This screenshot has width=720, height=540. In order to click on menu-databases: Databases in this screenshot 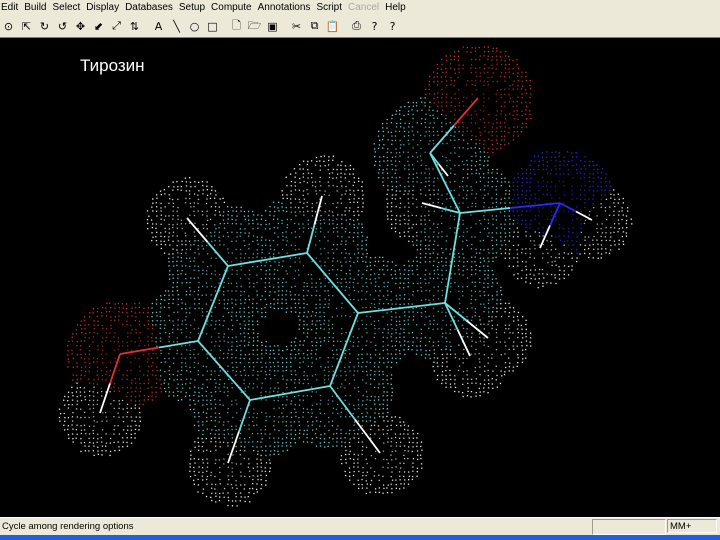, I will do `click(149, 7)`.